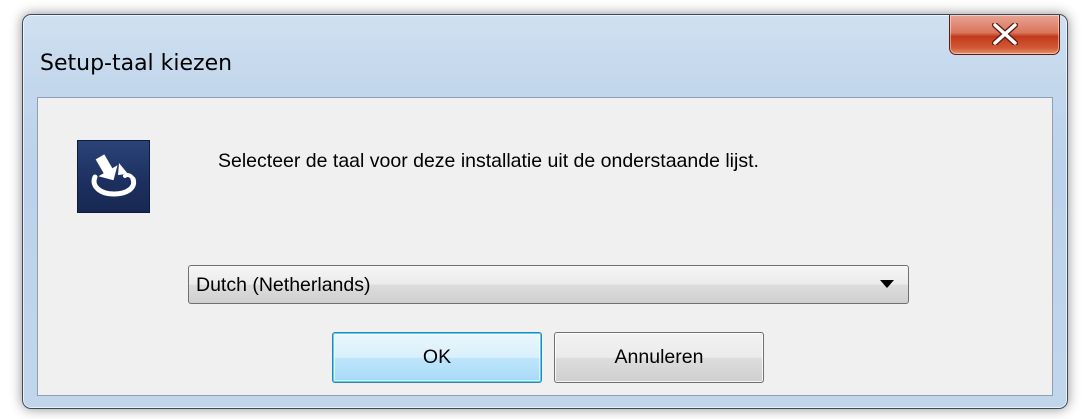 This screenshot has width=1082, height=419. I want to click on ok-button: OK, so click(437, 357).